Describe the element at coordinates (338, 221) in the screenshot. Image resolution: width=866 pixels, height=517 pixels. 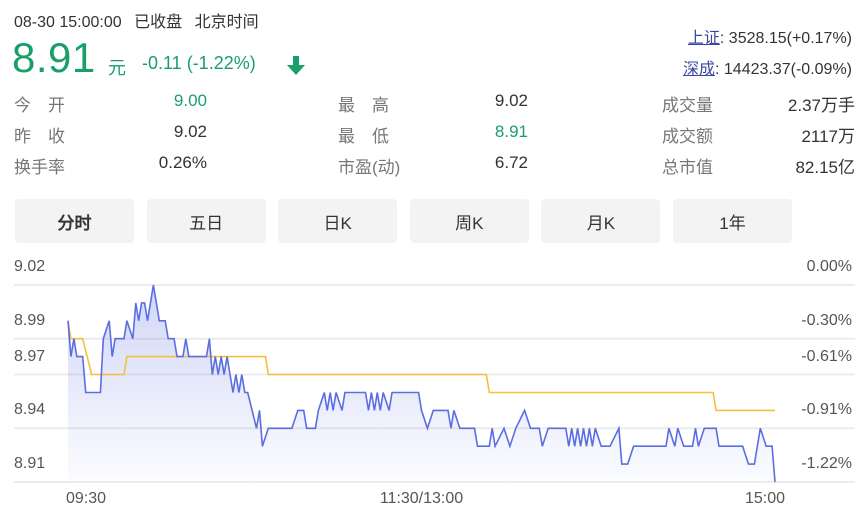
I see `tab-2: 日K` at that location.